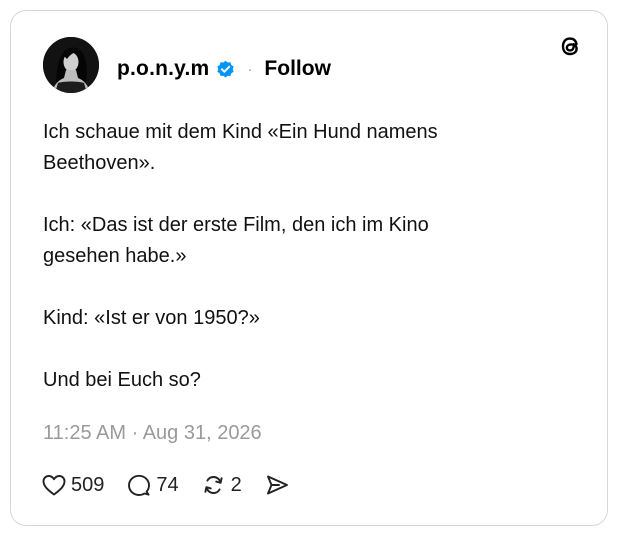  I want to click on share-button, so click(277, 485).